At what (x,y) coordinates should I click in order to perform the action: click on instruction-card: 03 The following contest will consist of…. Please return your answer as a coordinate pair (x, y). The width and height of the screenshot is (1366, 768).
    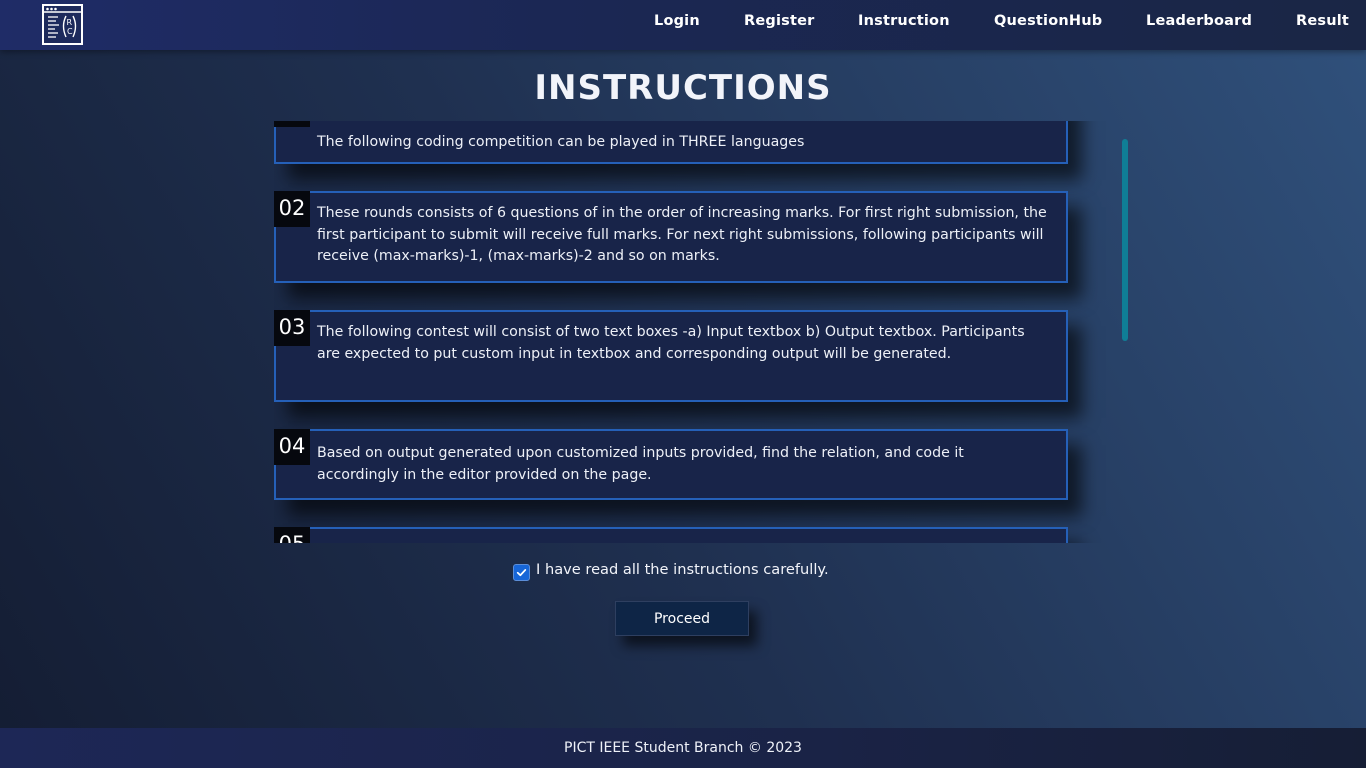
    Looking at the image, I should click on (671, 356).